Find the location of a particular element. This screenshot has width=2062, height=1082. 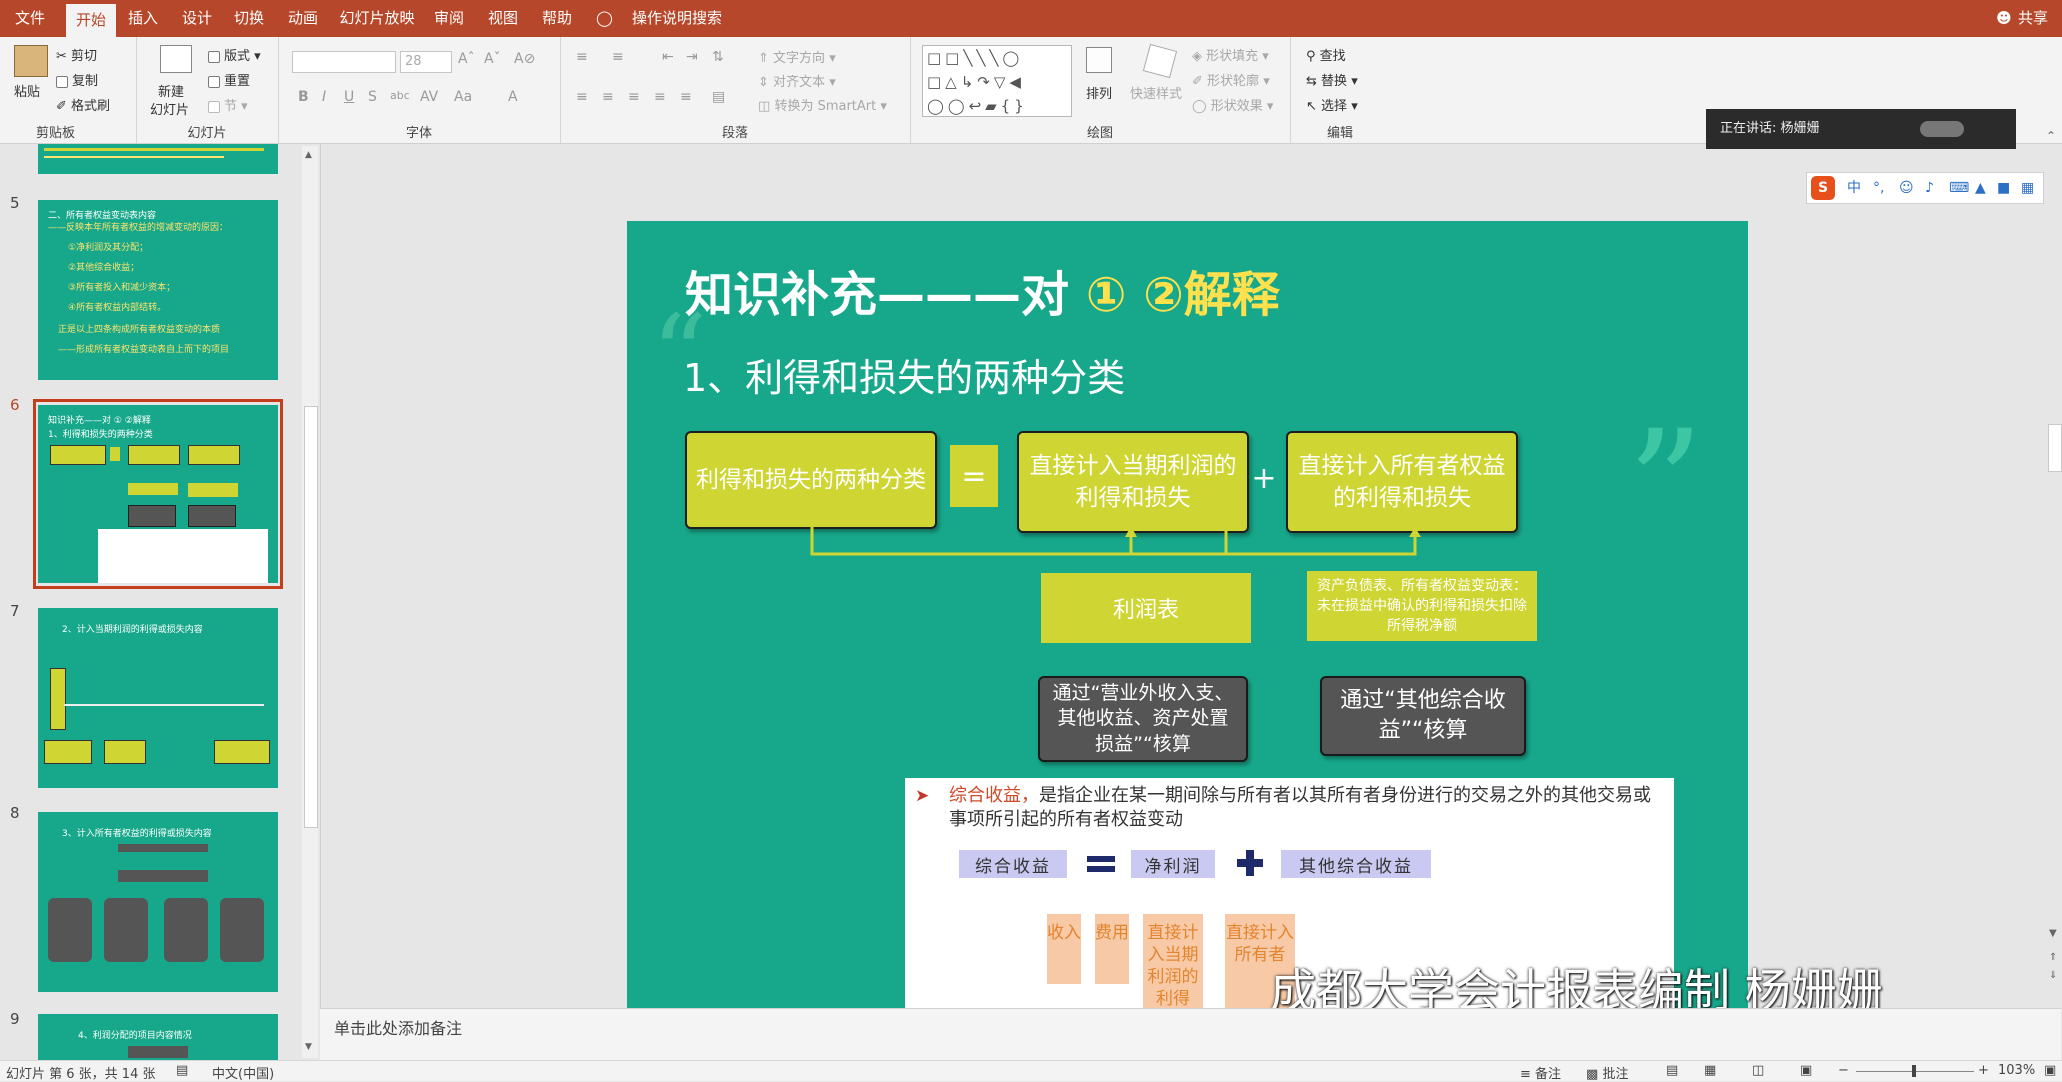

shape-fill-button: ◈ 形状填充 ▾ is located at coordinates (1230, 54).